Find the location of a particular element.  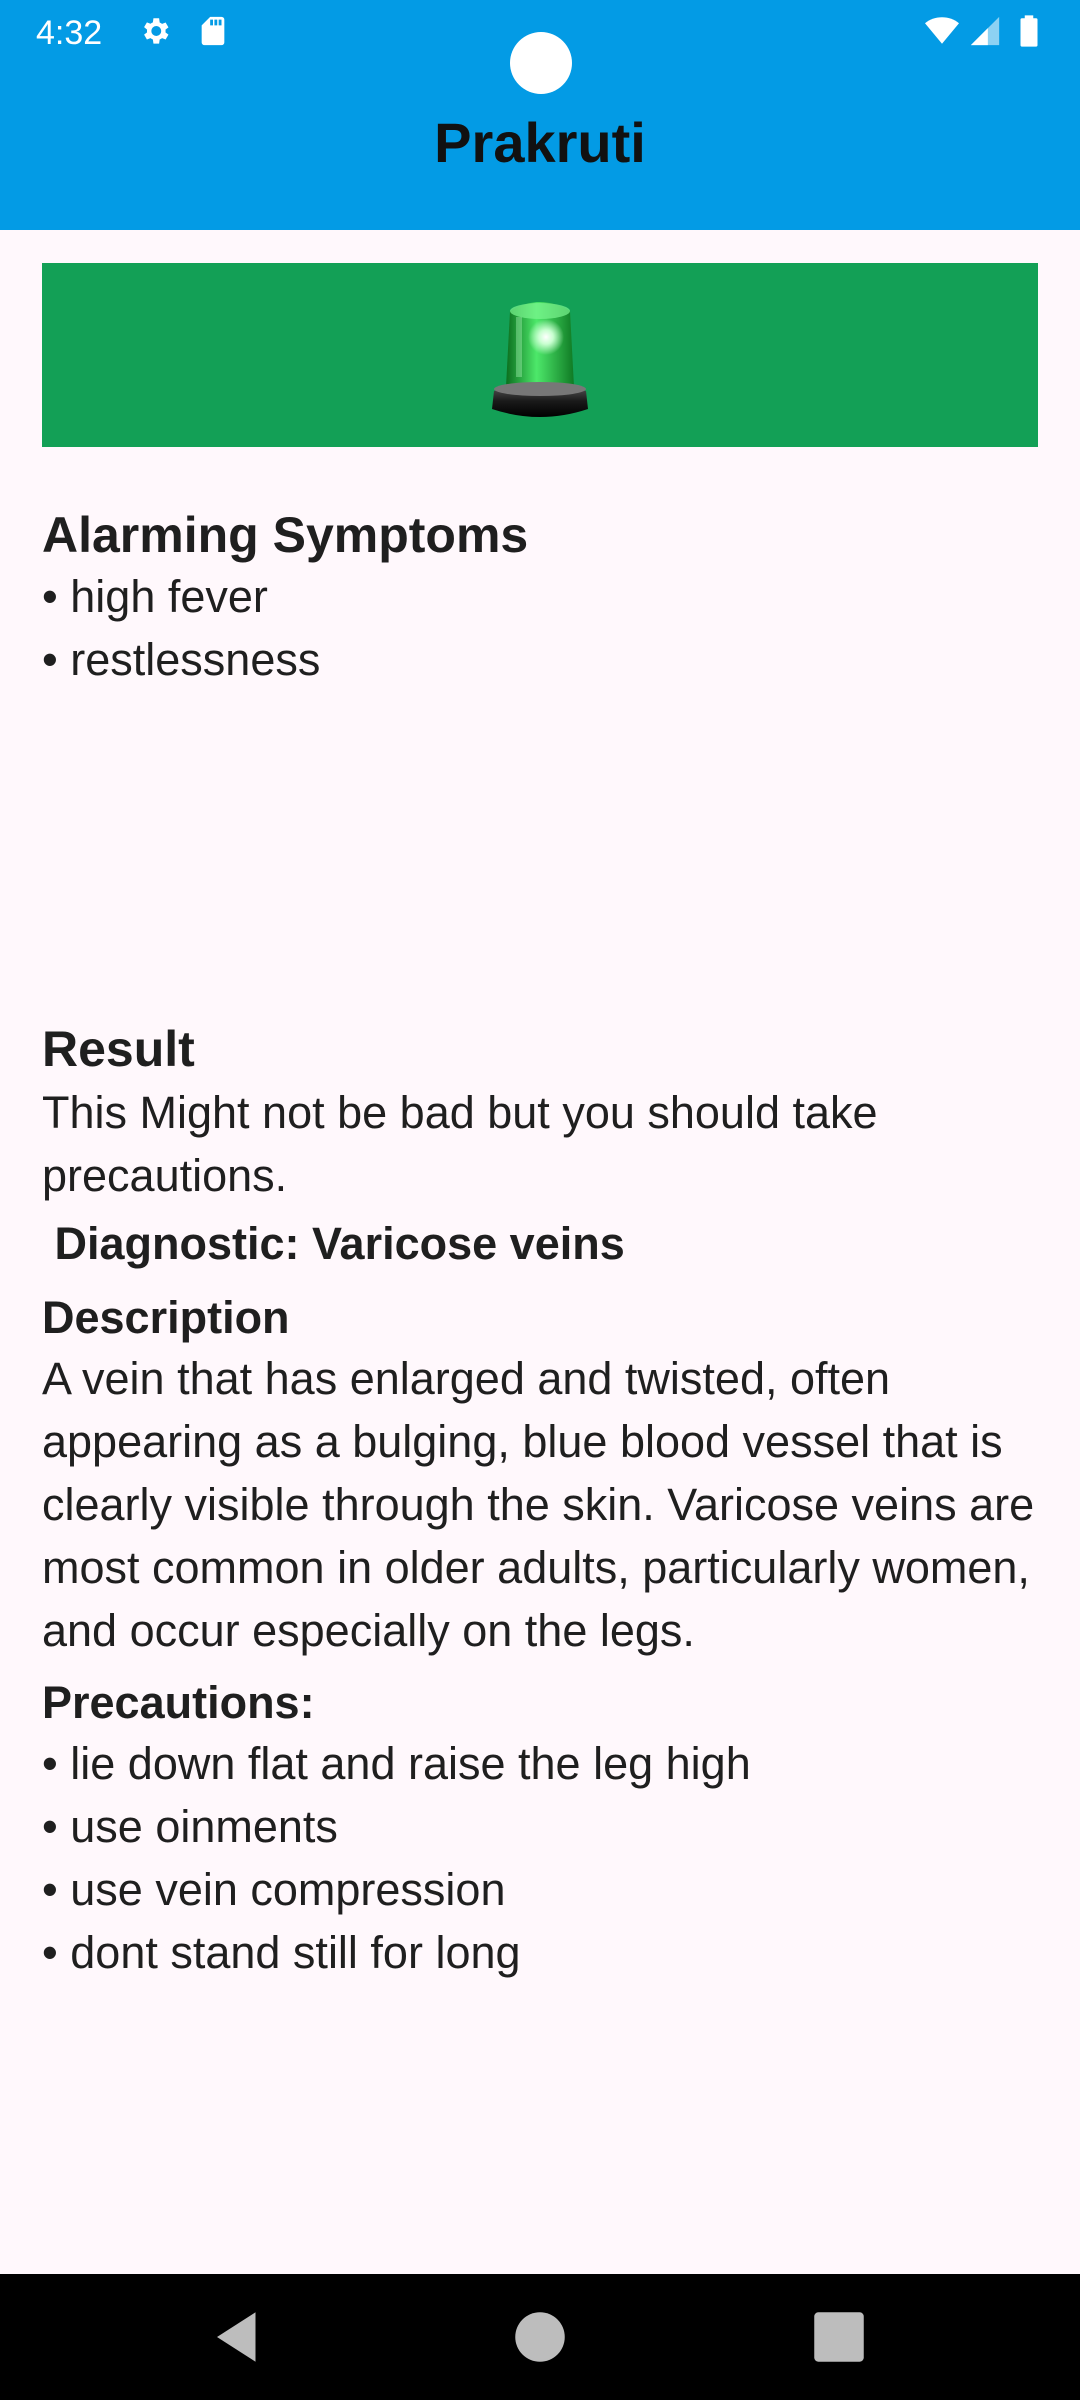

camera-cutout is located at coordinates (541, 63).